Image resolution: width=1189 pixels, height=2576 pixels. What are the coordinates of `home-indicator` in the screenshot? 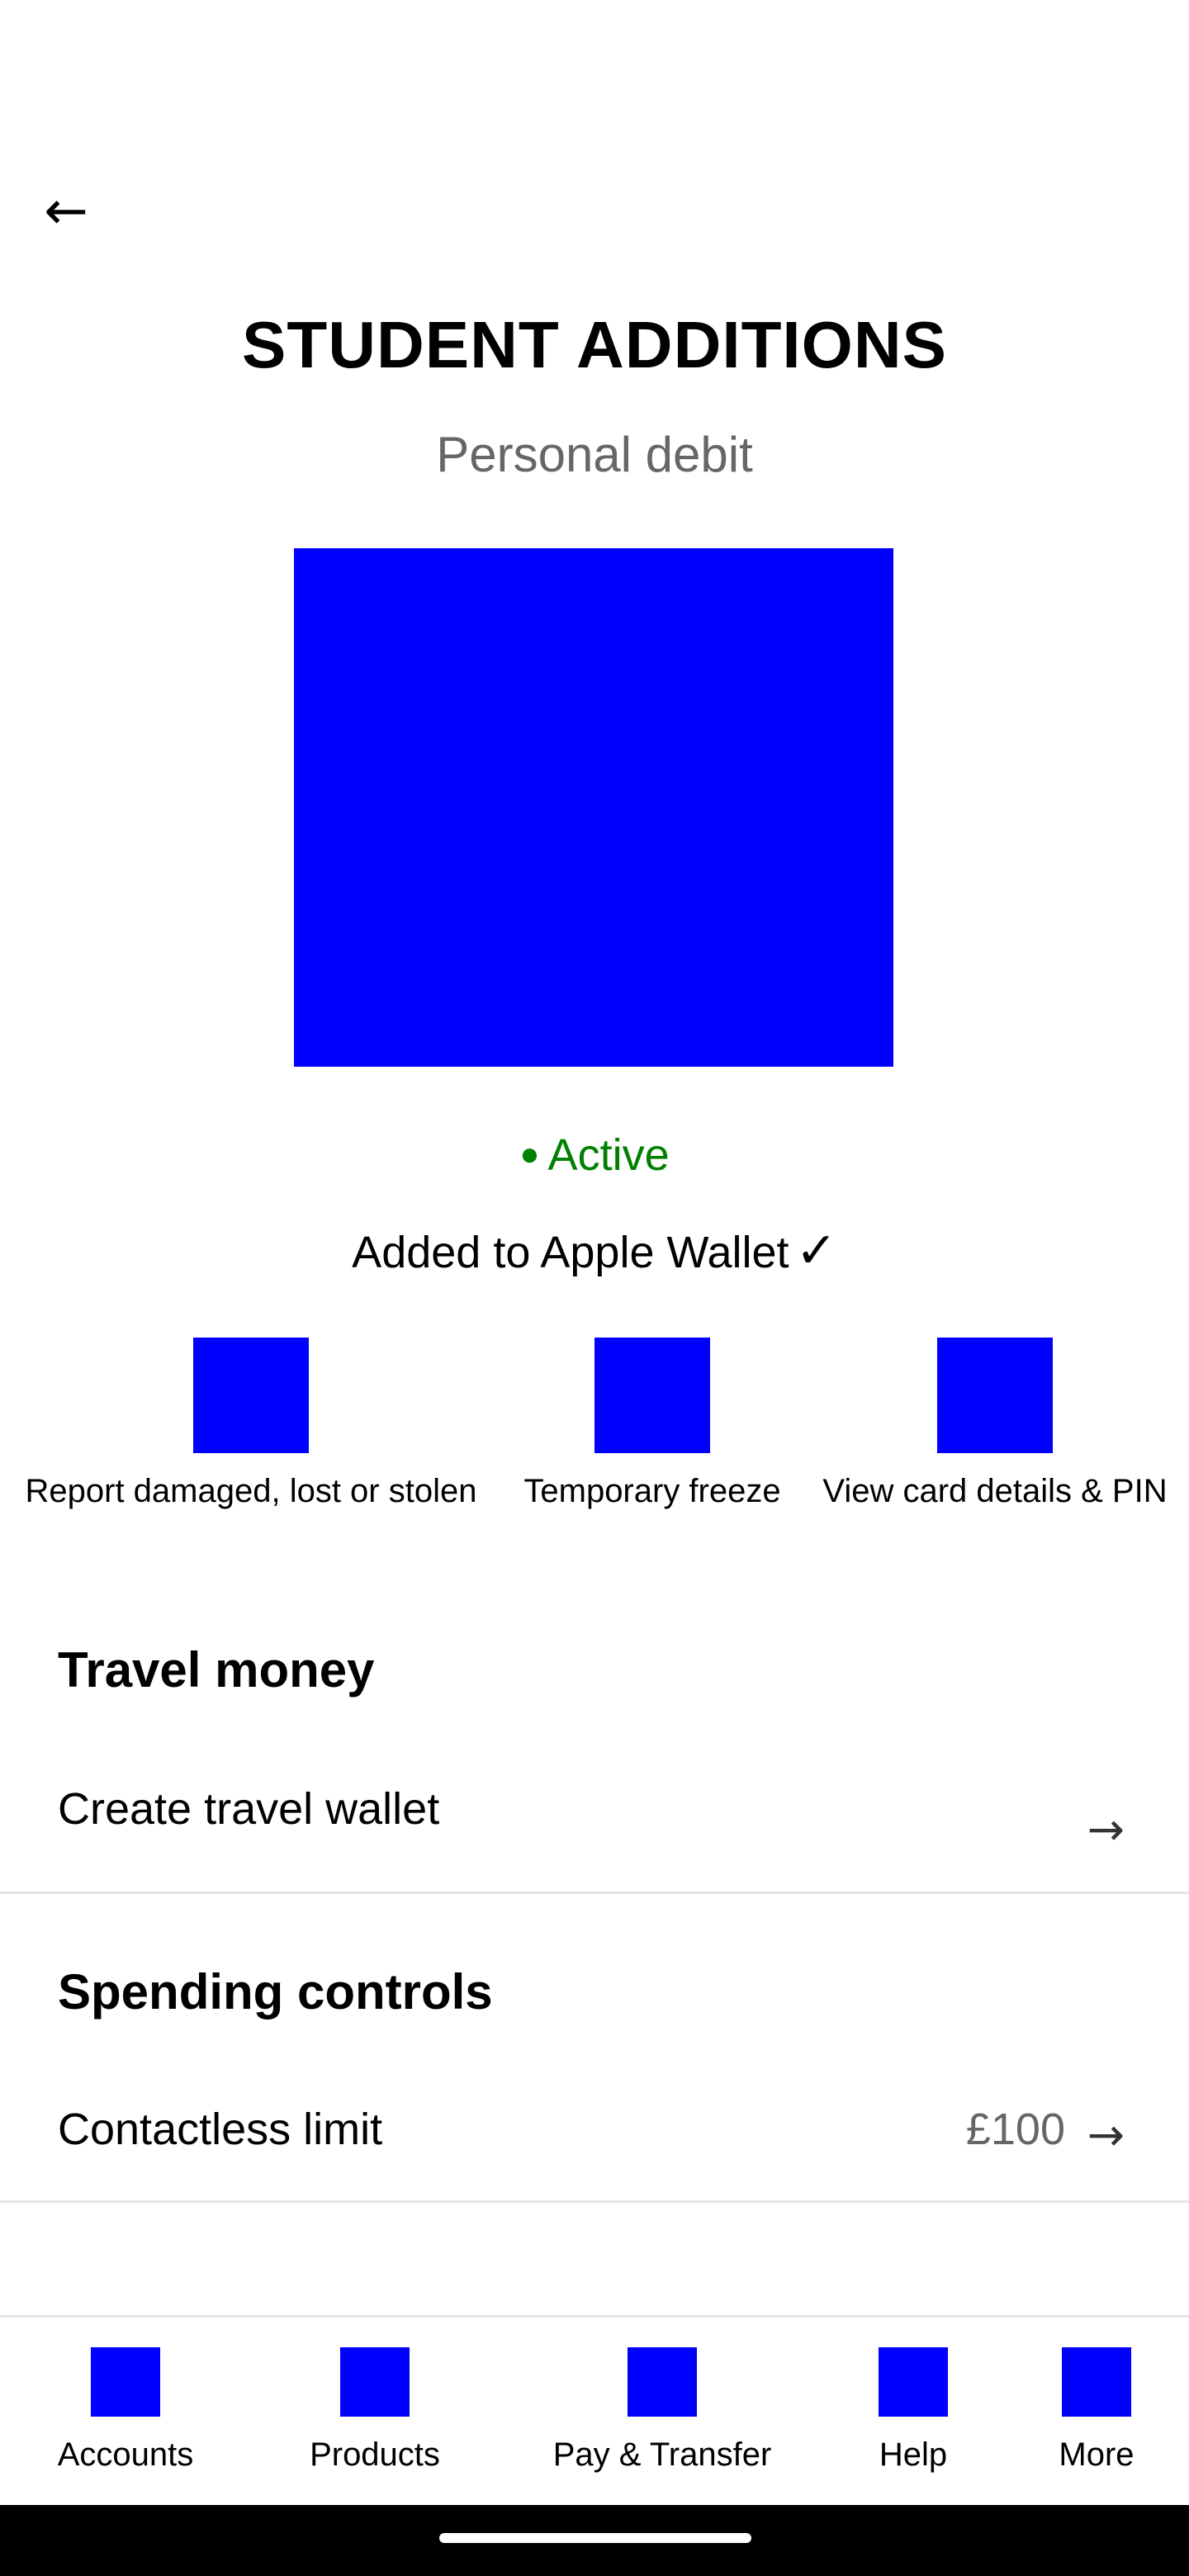 It's located at (595, 2538).